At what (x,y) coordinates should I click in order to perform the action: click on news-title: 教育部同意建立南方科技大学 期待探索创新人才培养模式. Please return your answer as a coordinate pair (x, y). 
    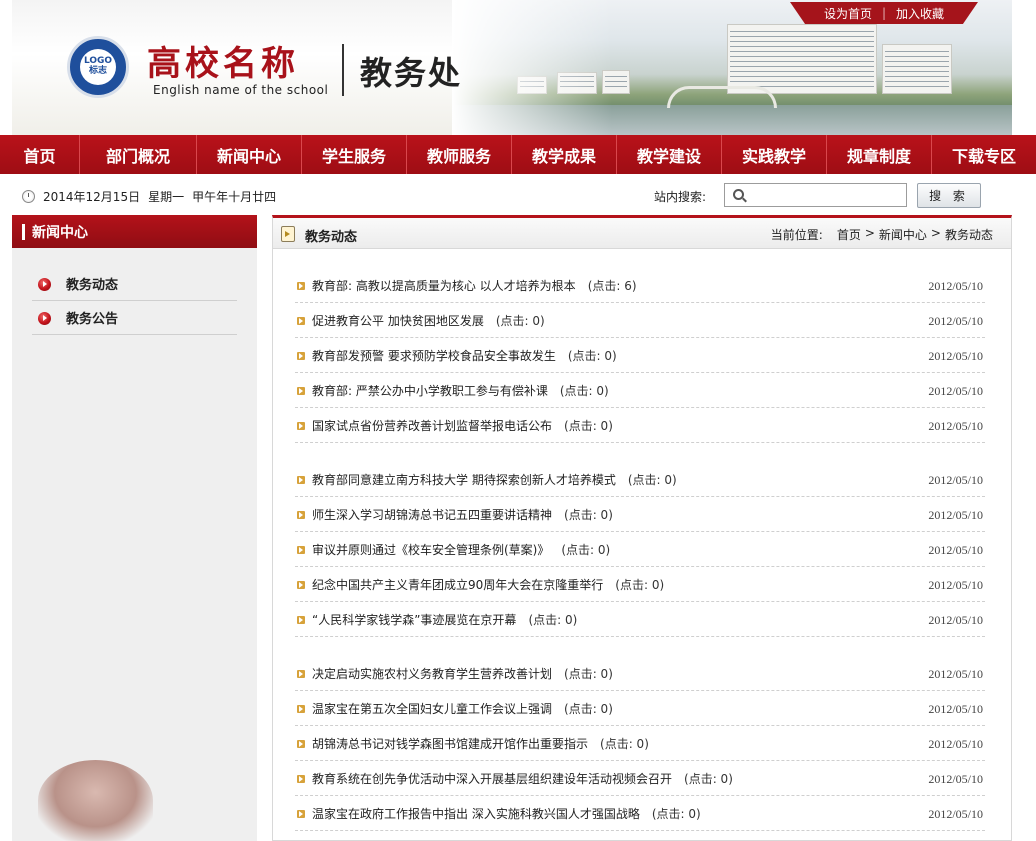
    Looking at the image, I should click on (464, 479).